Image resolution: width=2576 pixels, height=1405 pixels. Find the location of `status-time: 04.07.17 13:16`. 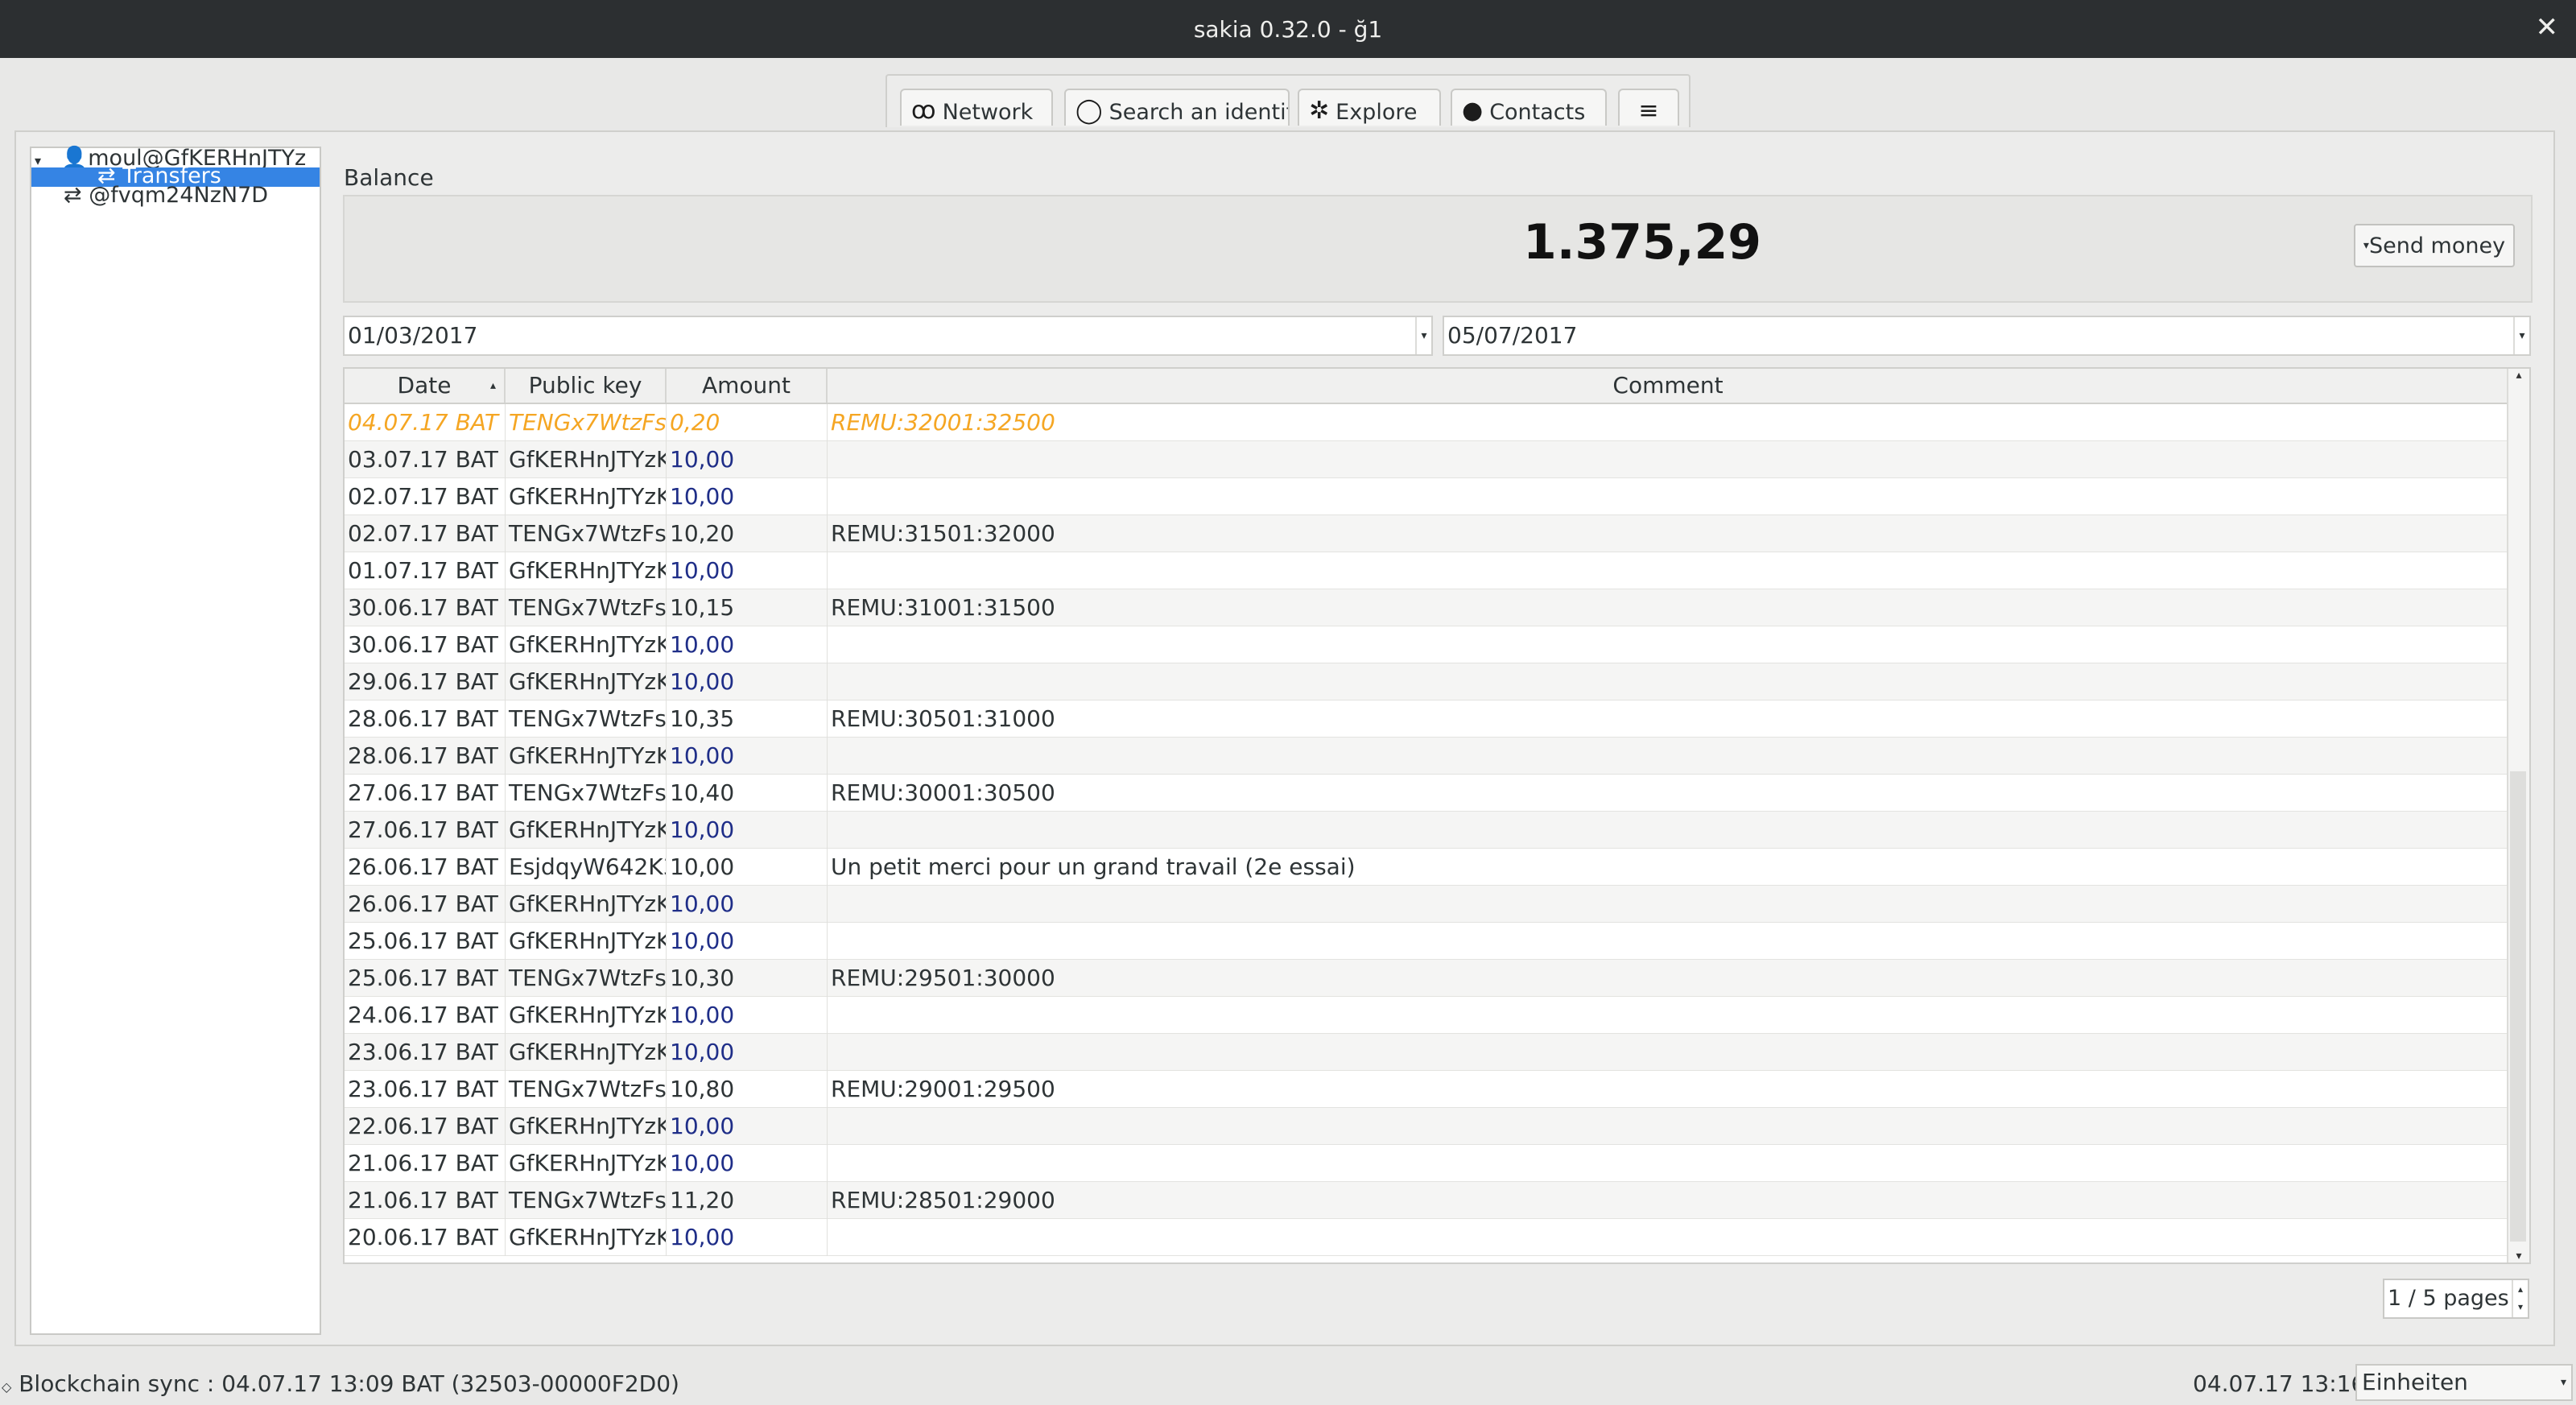

status-time: 04.07.17 13:16 is located at coordinates (2279, 1383).